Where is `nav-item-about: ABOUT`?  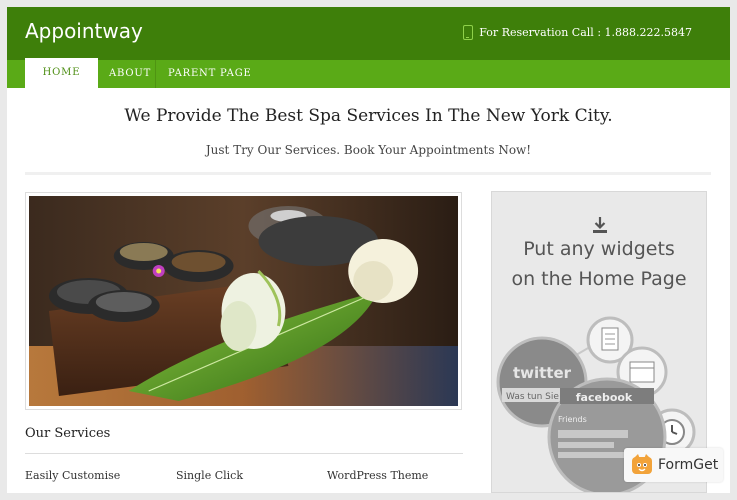 nav-item-about: ABOUT is located at coordinates (130, 74).